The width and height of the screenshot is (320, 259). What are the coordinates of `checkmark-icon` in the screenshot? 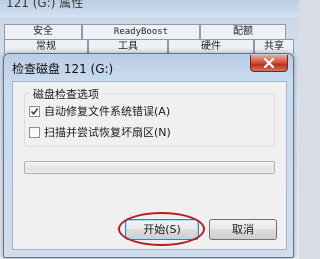 It's located at (34, 111).